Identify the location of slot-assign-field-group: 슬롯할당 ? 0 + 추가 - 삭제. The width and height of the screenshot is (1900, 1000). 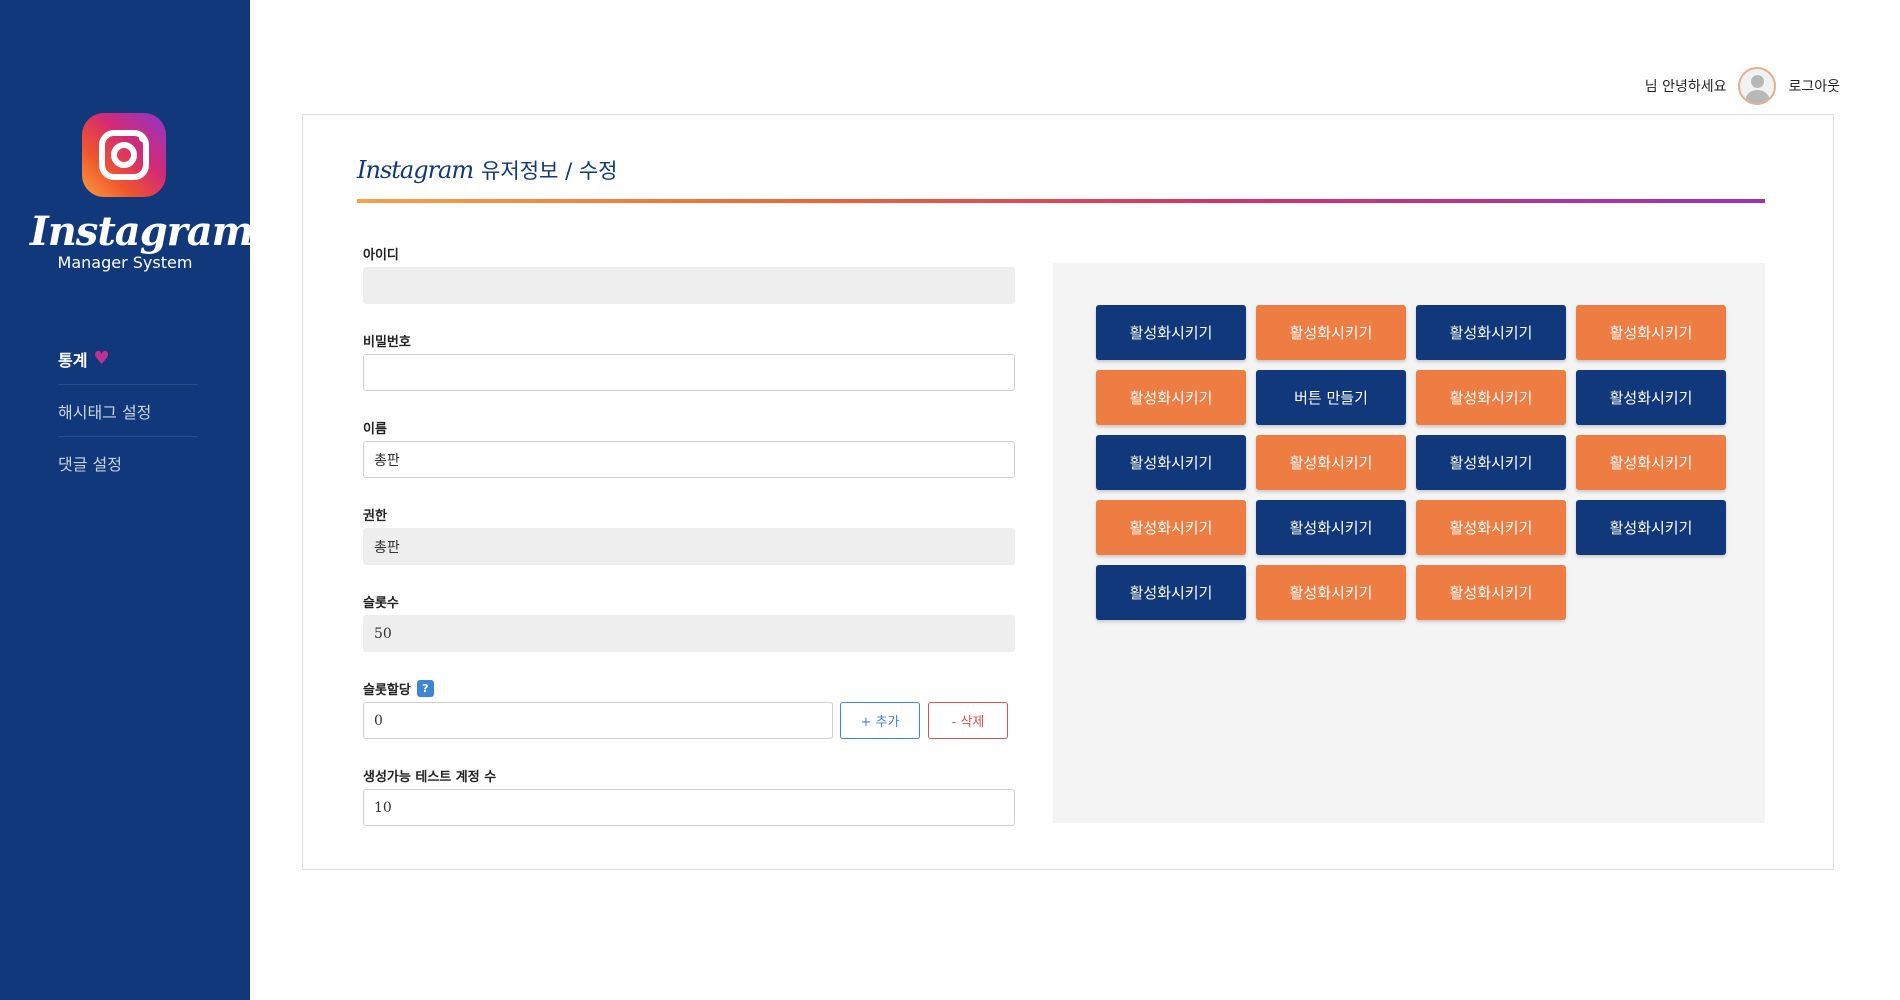
(689, 717).